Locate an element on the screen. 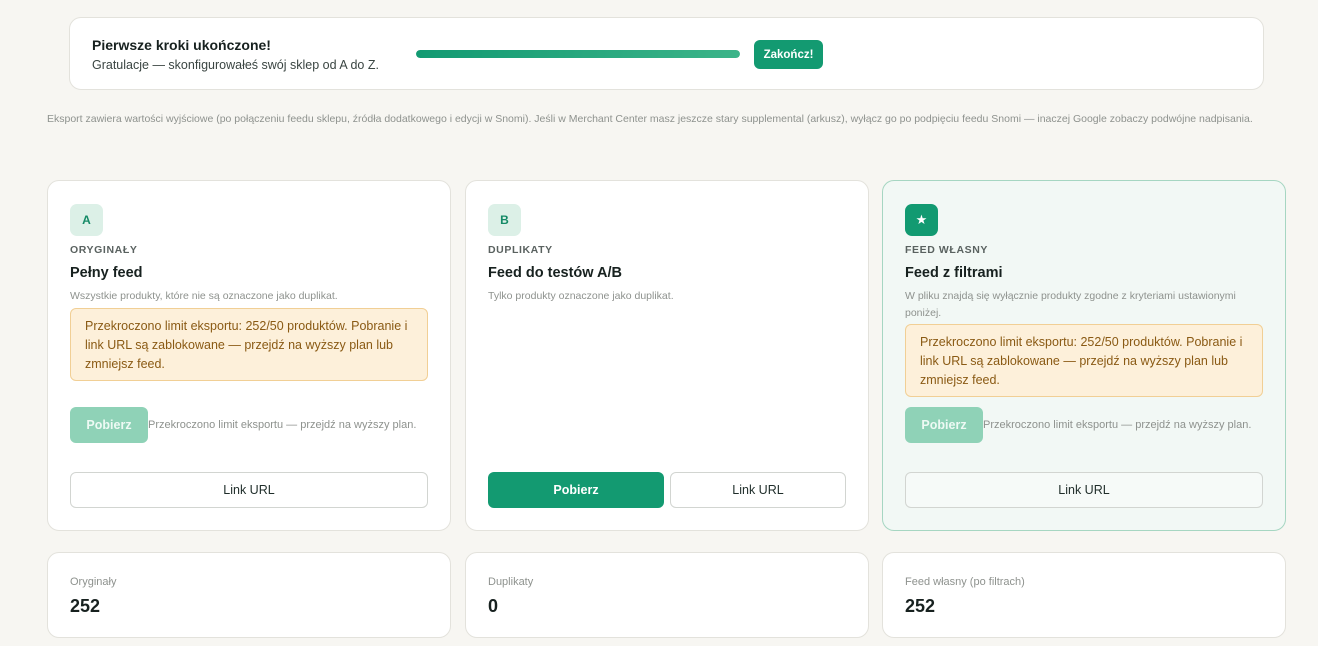 The image size is (1318, 646). badge-b: B is located at coordinates (504, 220).